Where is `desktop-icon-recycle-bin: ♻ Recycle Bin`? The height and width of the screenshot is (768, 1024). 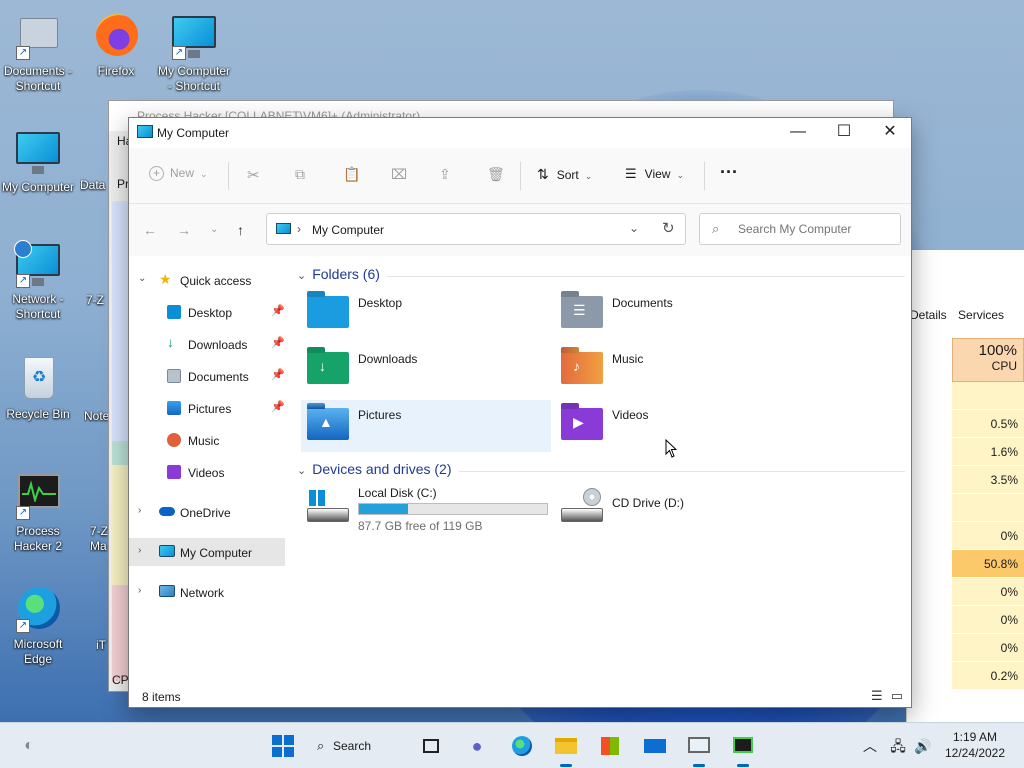
desktop-icon-recycle-bin: ♻ Recycle Bin is located at coordinates (38, 388).